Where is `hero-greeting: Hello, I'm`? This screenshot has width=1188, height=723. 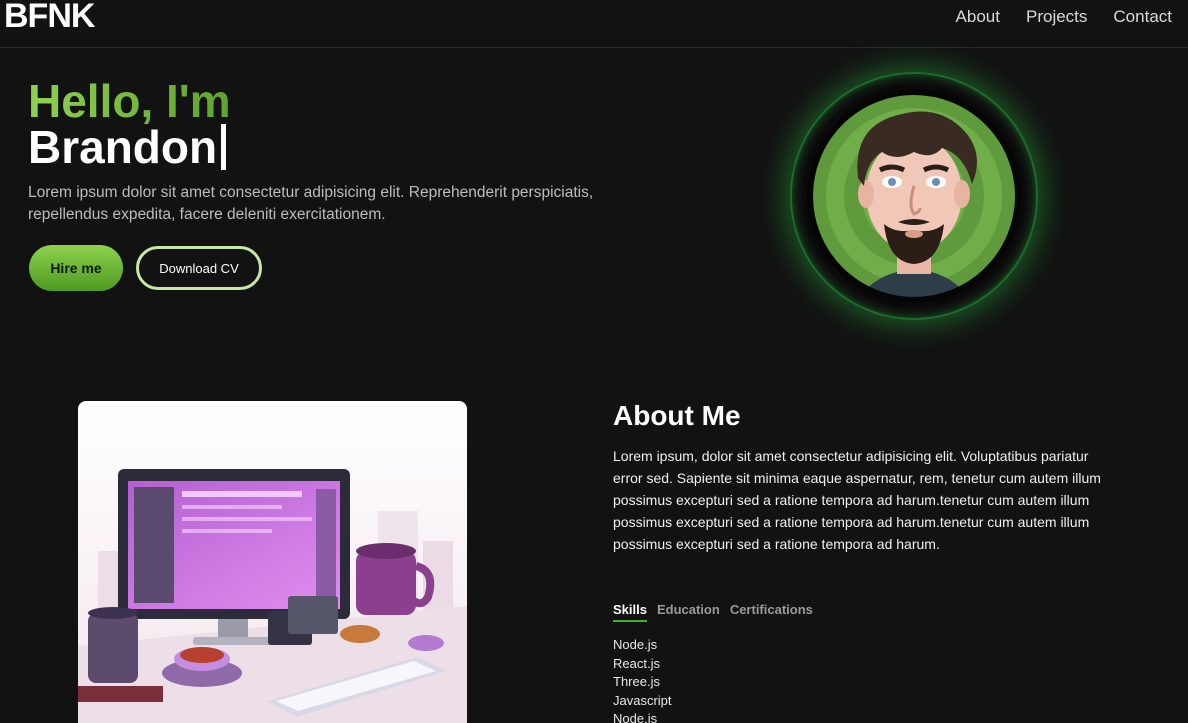 hero-greeting: Hello, I'm is located at coordinates (129, 101).